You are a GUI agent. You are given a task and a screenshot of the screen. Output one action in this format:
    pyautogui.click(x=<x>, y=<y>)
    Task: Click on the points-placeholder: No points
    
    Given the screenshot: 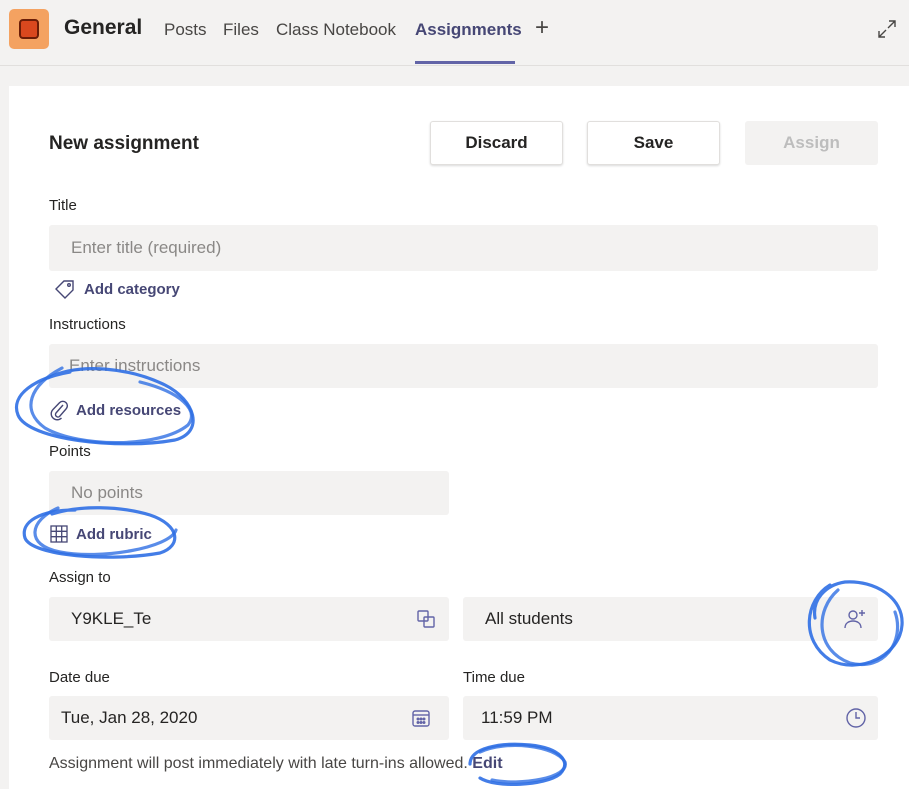 What is the action you would take?
    pyautogui.click(x=107, y=492)
    